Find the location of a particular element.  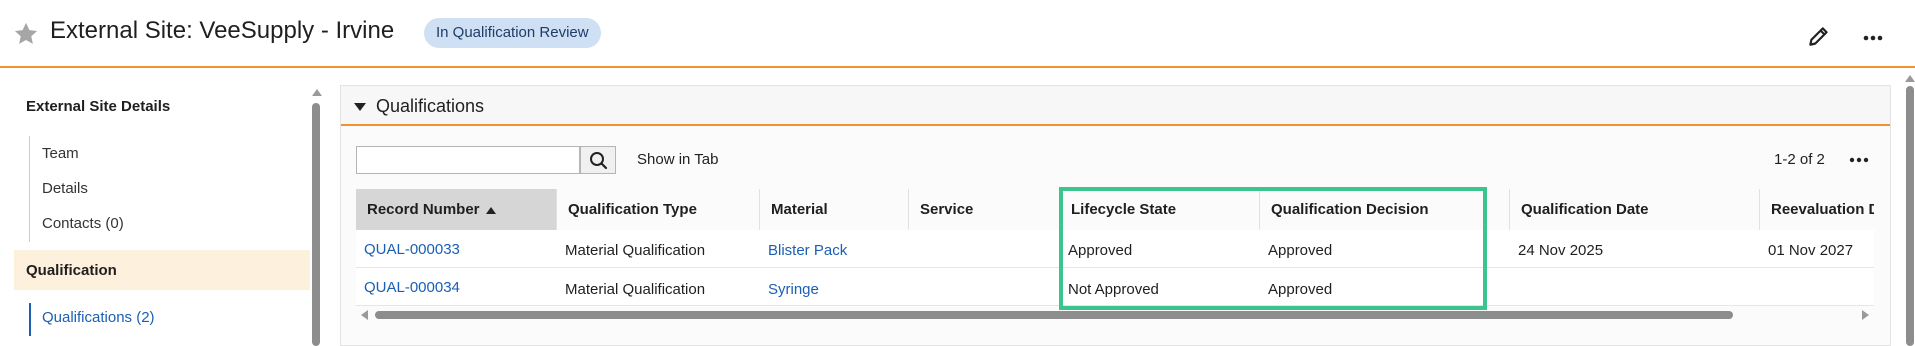

sidebar-item-contacts: Contacts (0) is located at coordinates (83, 223).